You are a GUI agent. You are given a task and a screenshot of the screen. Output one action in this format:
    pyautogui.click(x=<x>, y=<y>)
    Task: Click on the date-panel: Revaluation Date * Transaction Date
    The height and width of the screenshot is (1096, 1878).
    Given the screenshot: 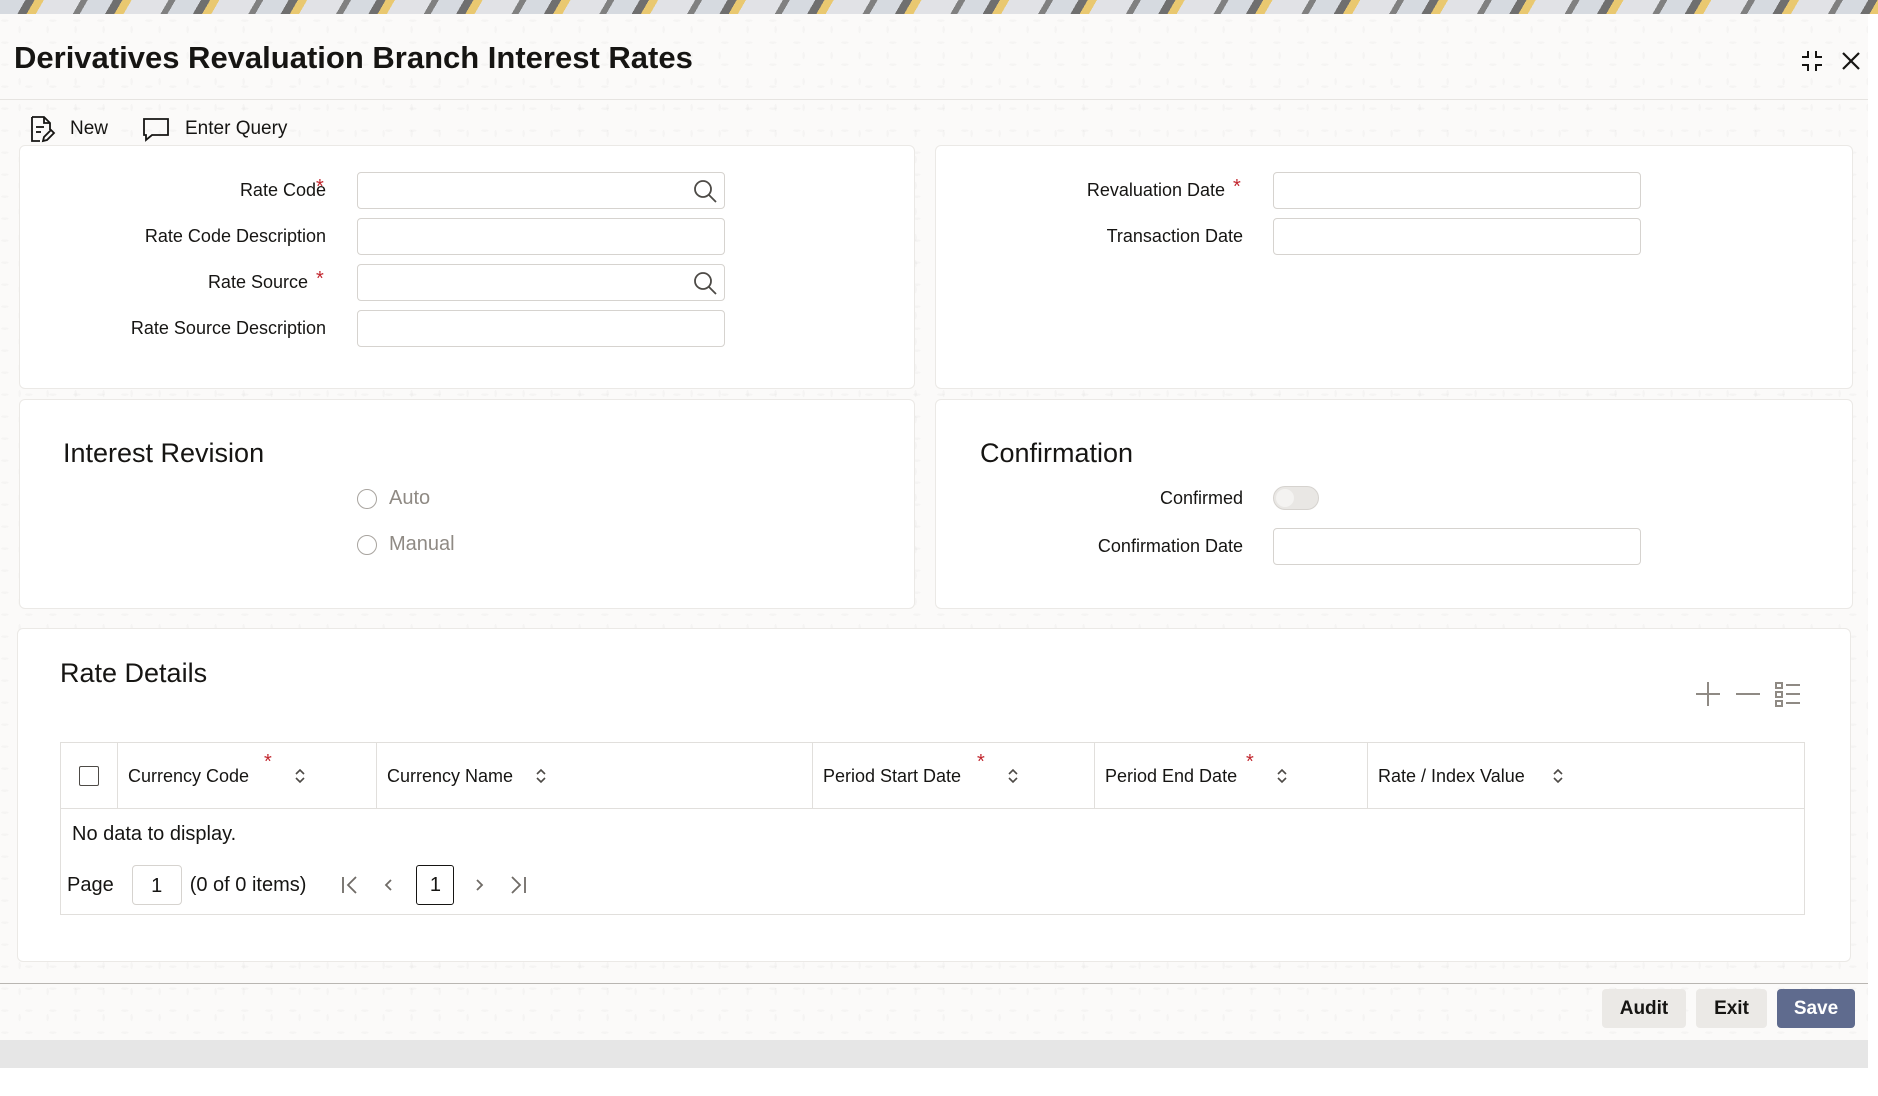 What is the action you would take?
    pyautogui.click(x=1394, y=267)
    